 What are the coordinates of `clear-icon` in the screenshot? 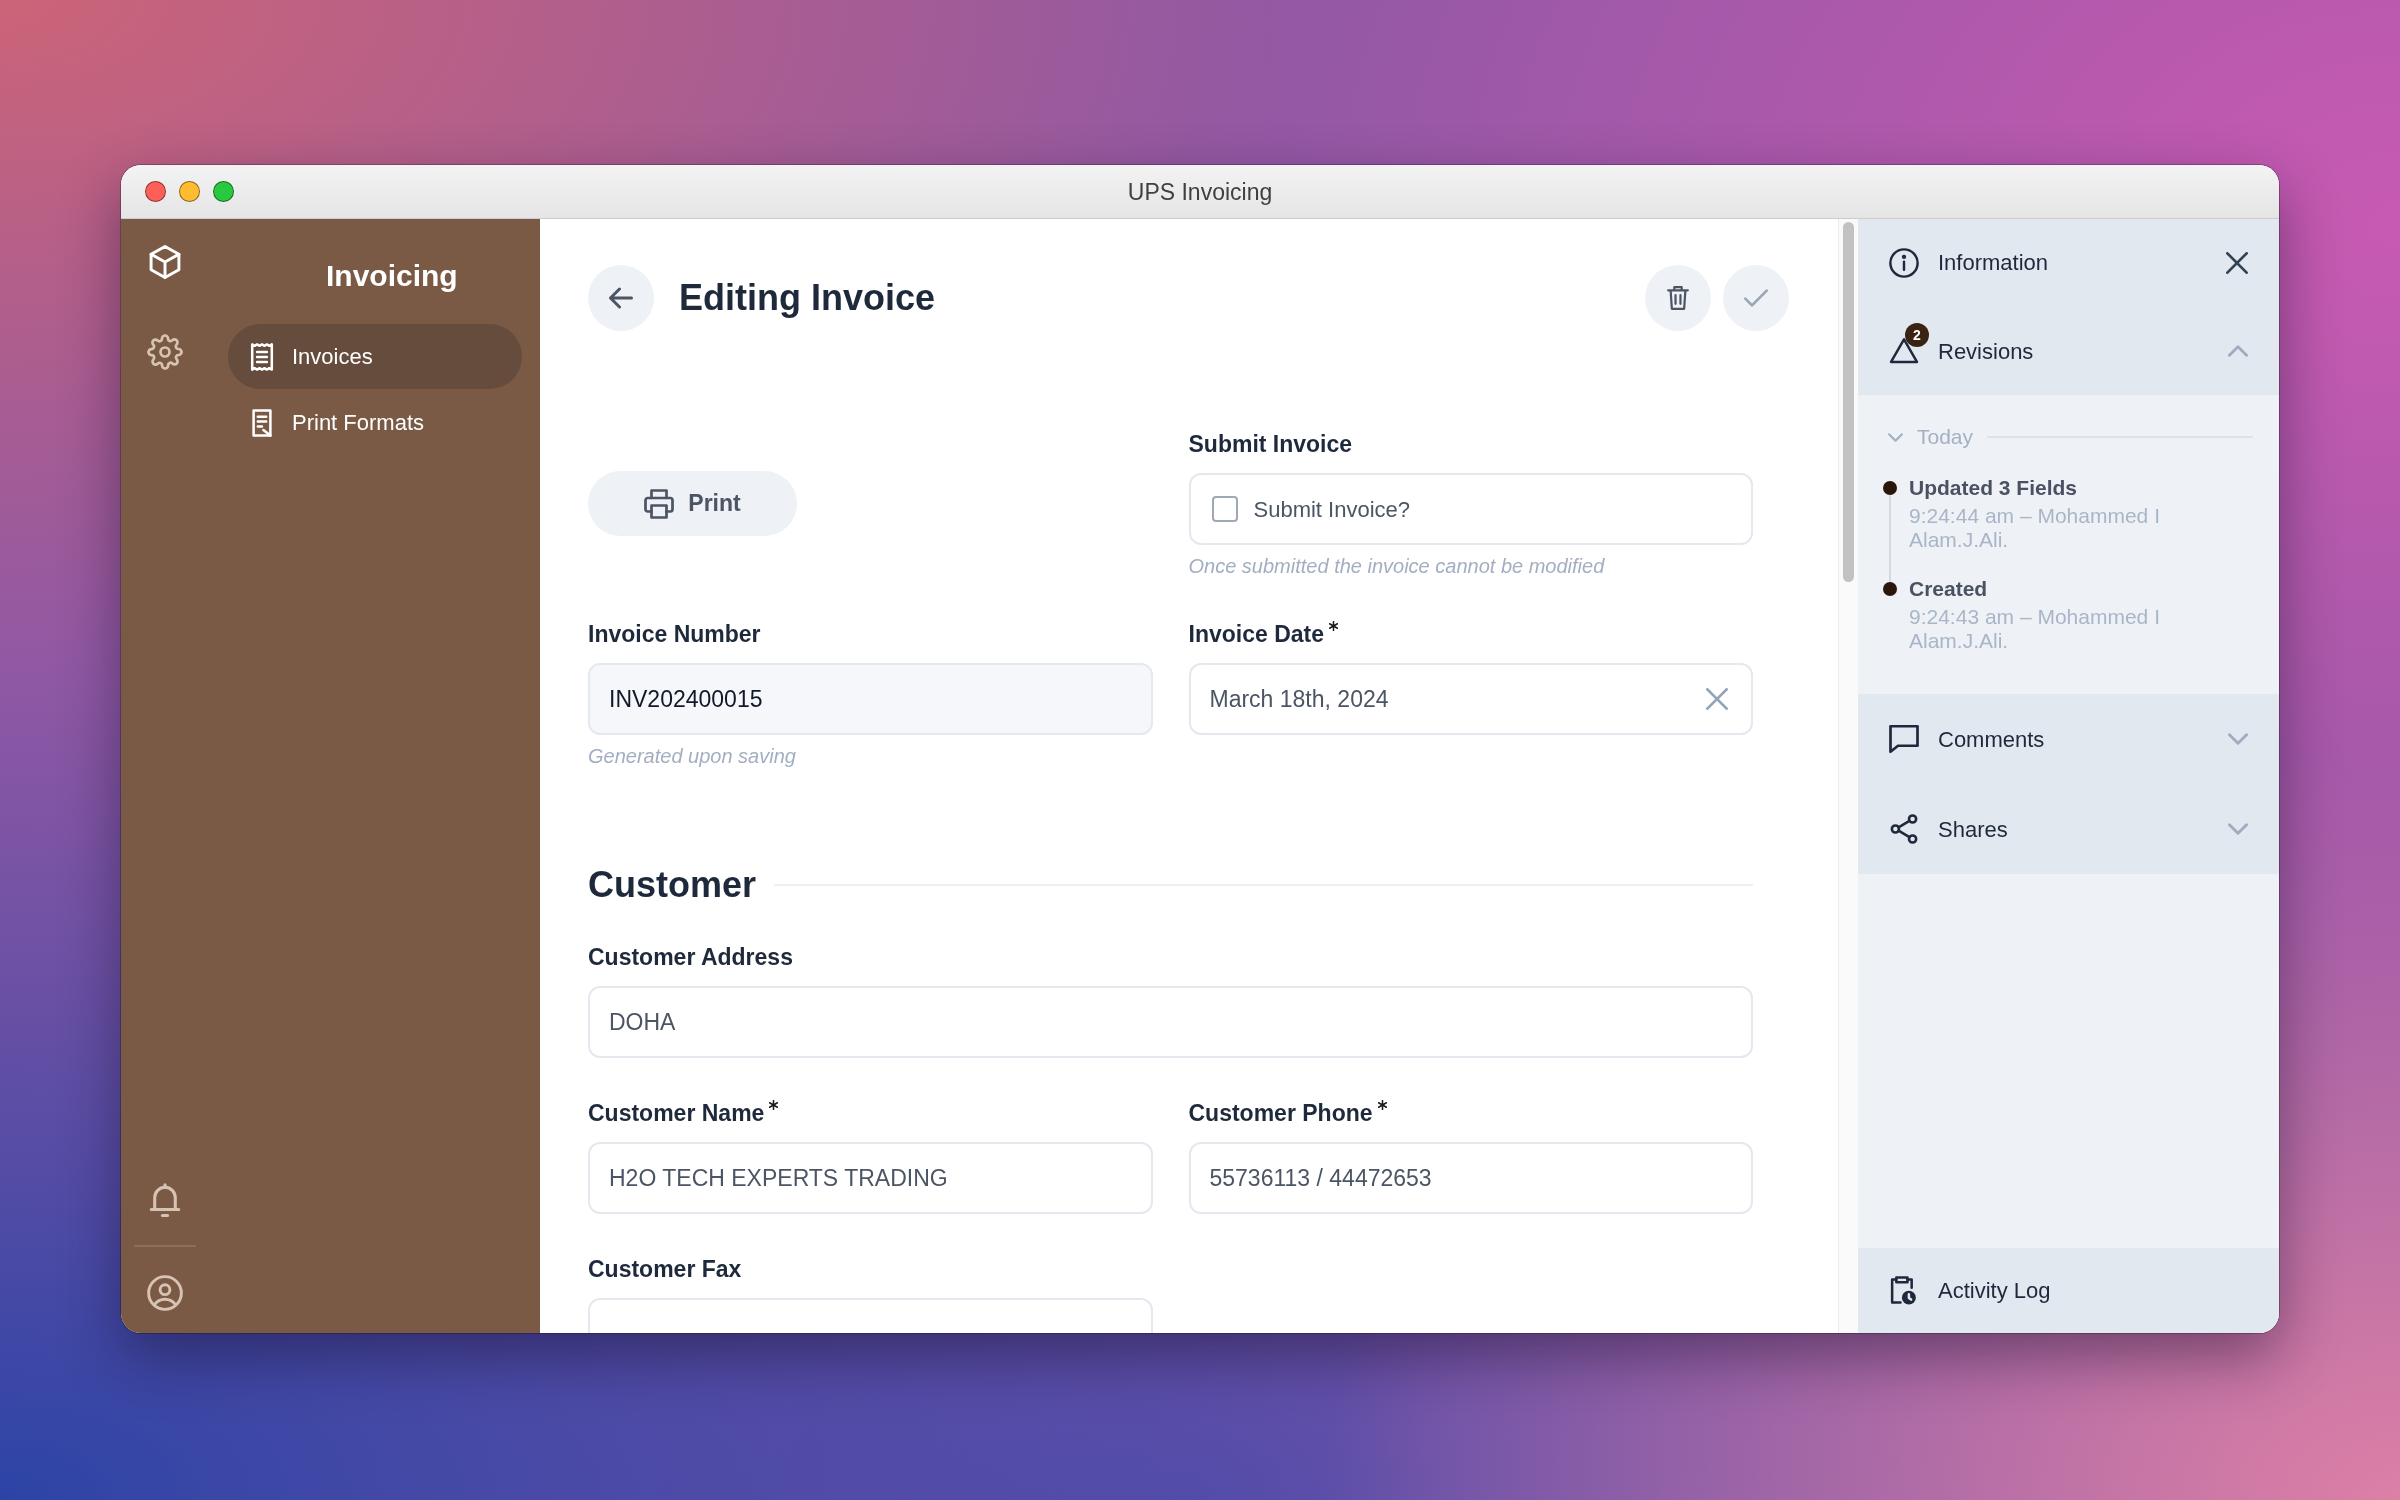 It's located at (1717, 699).